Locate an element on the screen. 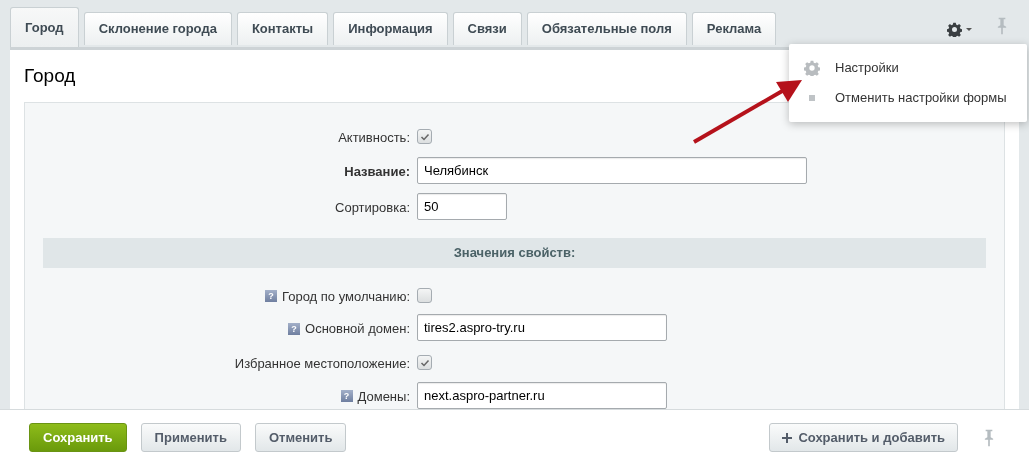 The width and height of the screenshot is (1029, 465). text-field: next.aspro-partner.ru is located at coordinates (542, 395).